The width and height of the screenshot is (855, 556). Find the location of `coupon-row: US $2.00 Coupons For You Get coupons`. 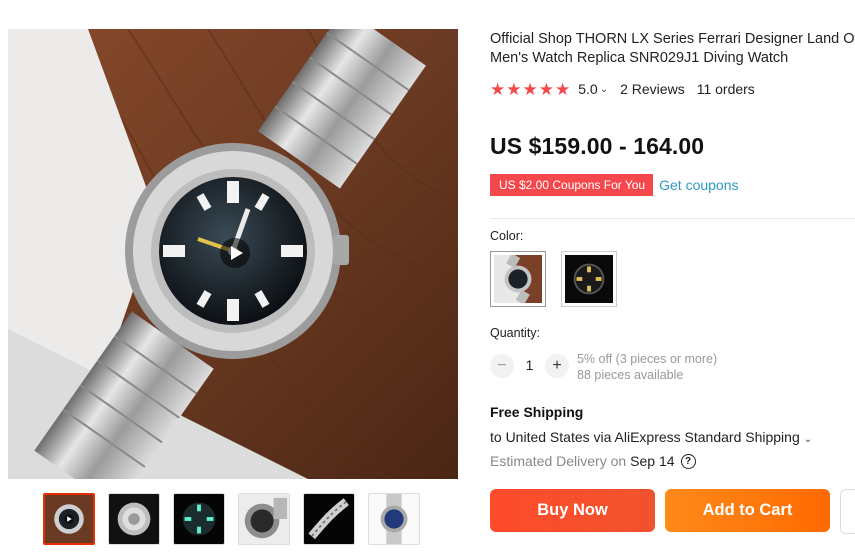

coupon-row: US $2.00 Coupons For You Get coupons is located at coordinates (612, 185).